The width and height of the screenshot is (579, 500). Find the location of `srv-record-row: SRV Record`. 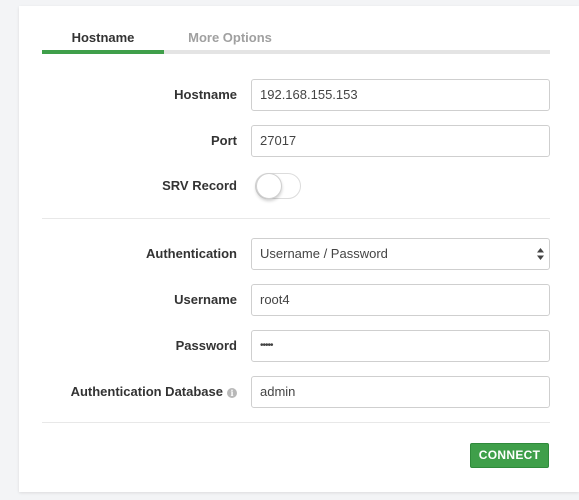

srv-record-row: SRV Record is located at coordinates (299, 188).